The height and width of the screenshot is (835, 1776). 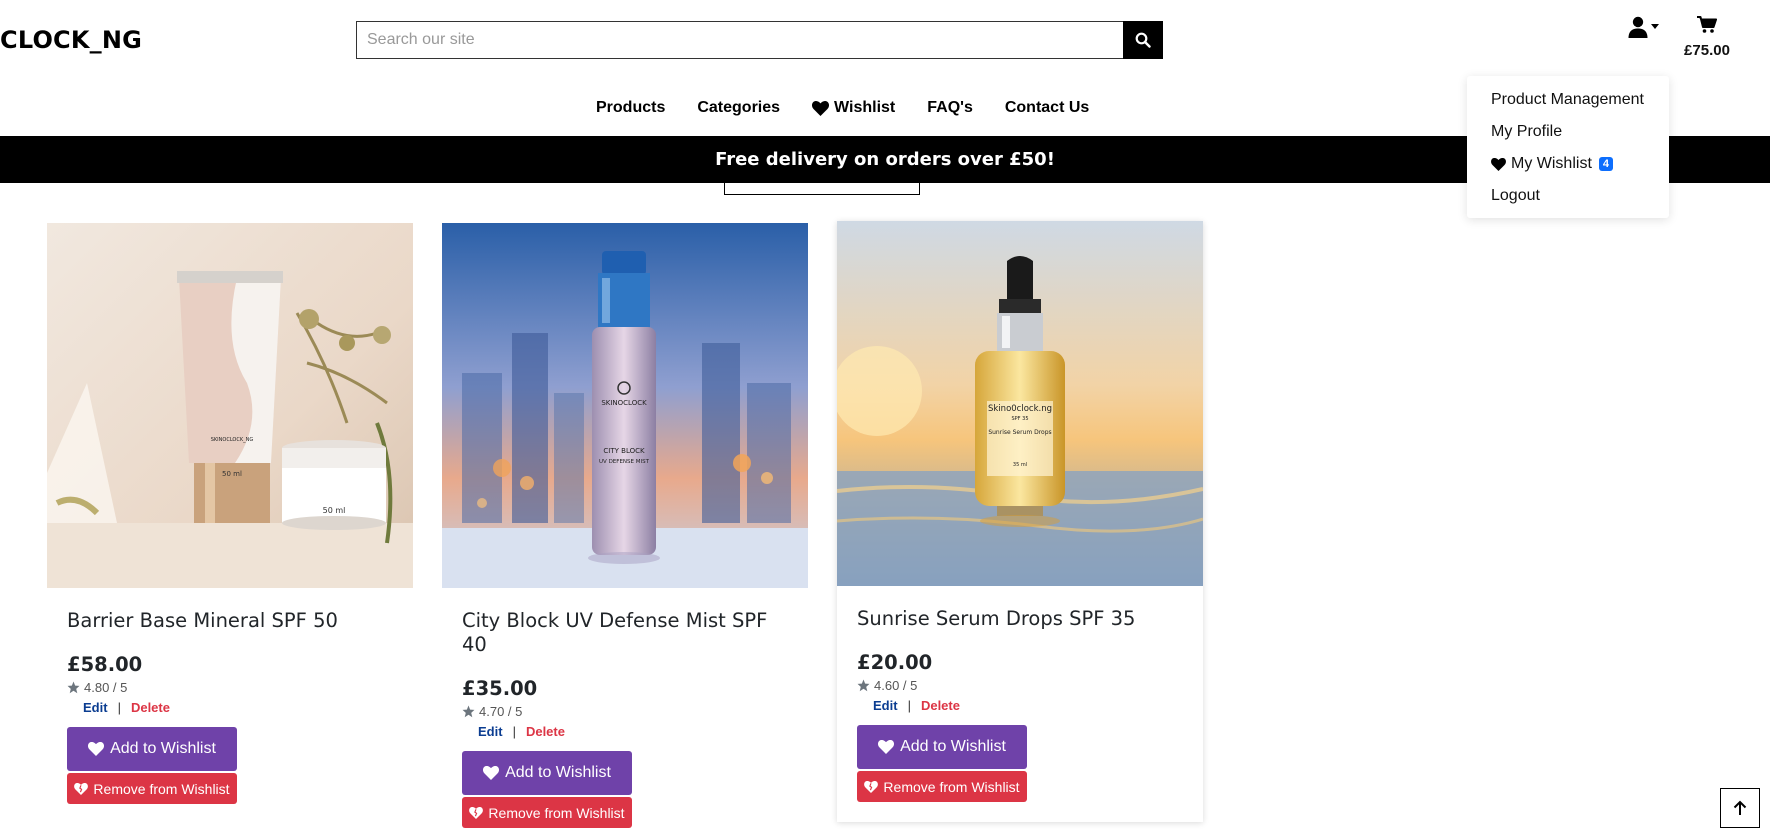 What do you see at coordinates (1019, 419) in the screenshot?
I see `svg-text: SPF 35` at bounding box center [1019, 419].